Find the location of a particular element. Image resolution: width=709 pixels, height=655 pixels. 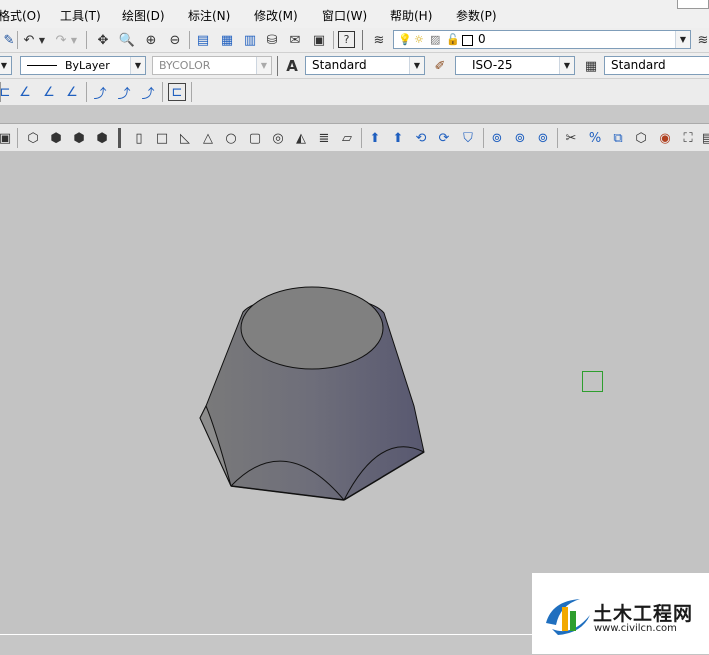

visual-style-realistic-icon: ⬢ is located at coordinates (56, 138).